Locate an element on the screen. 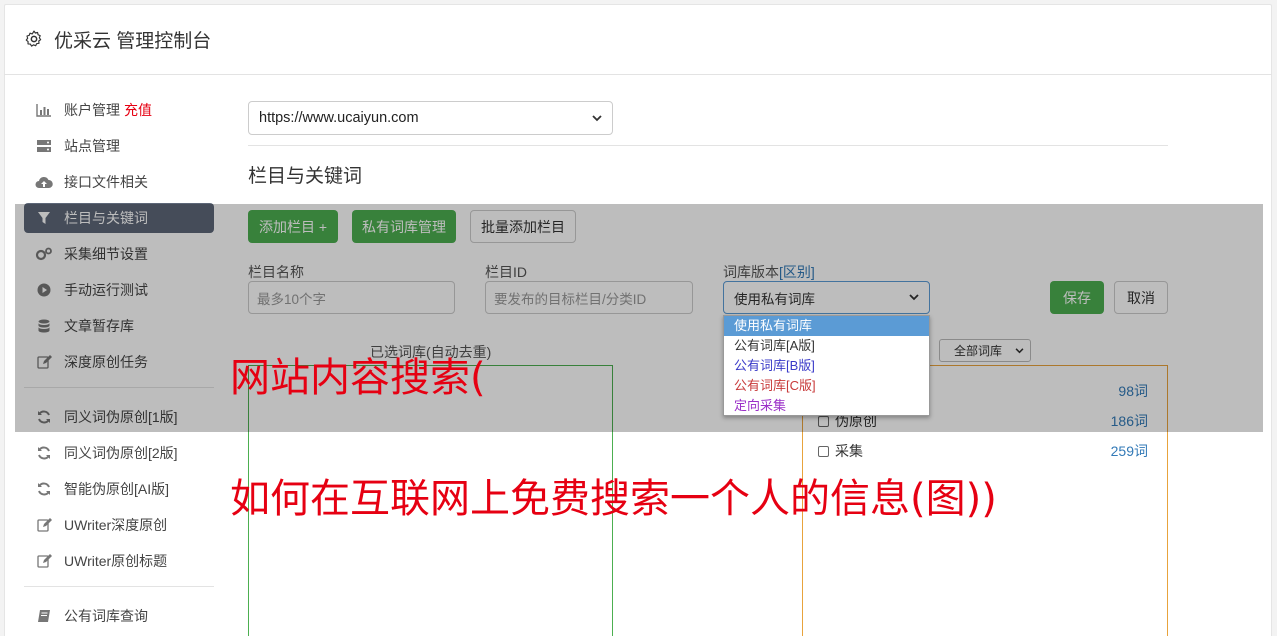  sidebar-item-uwriter-title: UWriter原创标题 is located at coordinates (119, 561).